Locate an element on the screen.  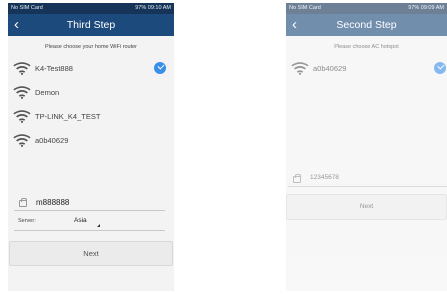
wifi-list-item: Demon is located at coordinates (91, 94).